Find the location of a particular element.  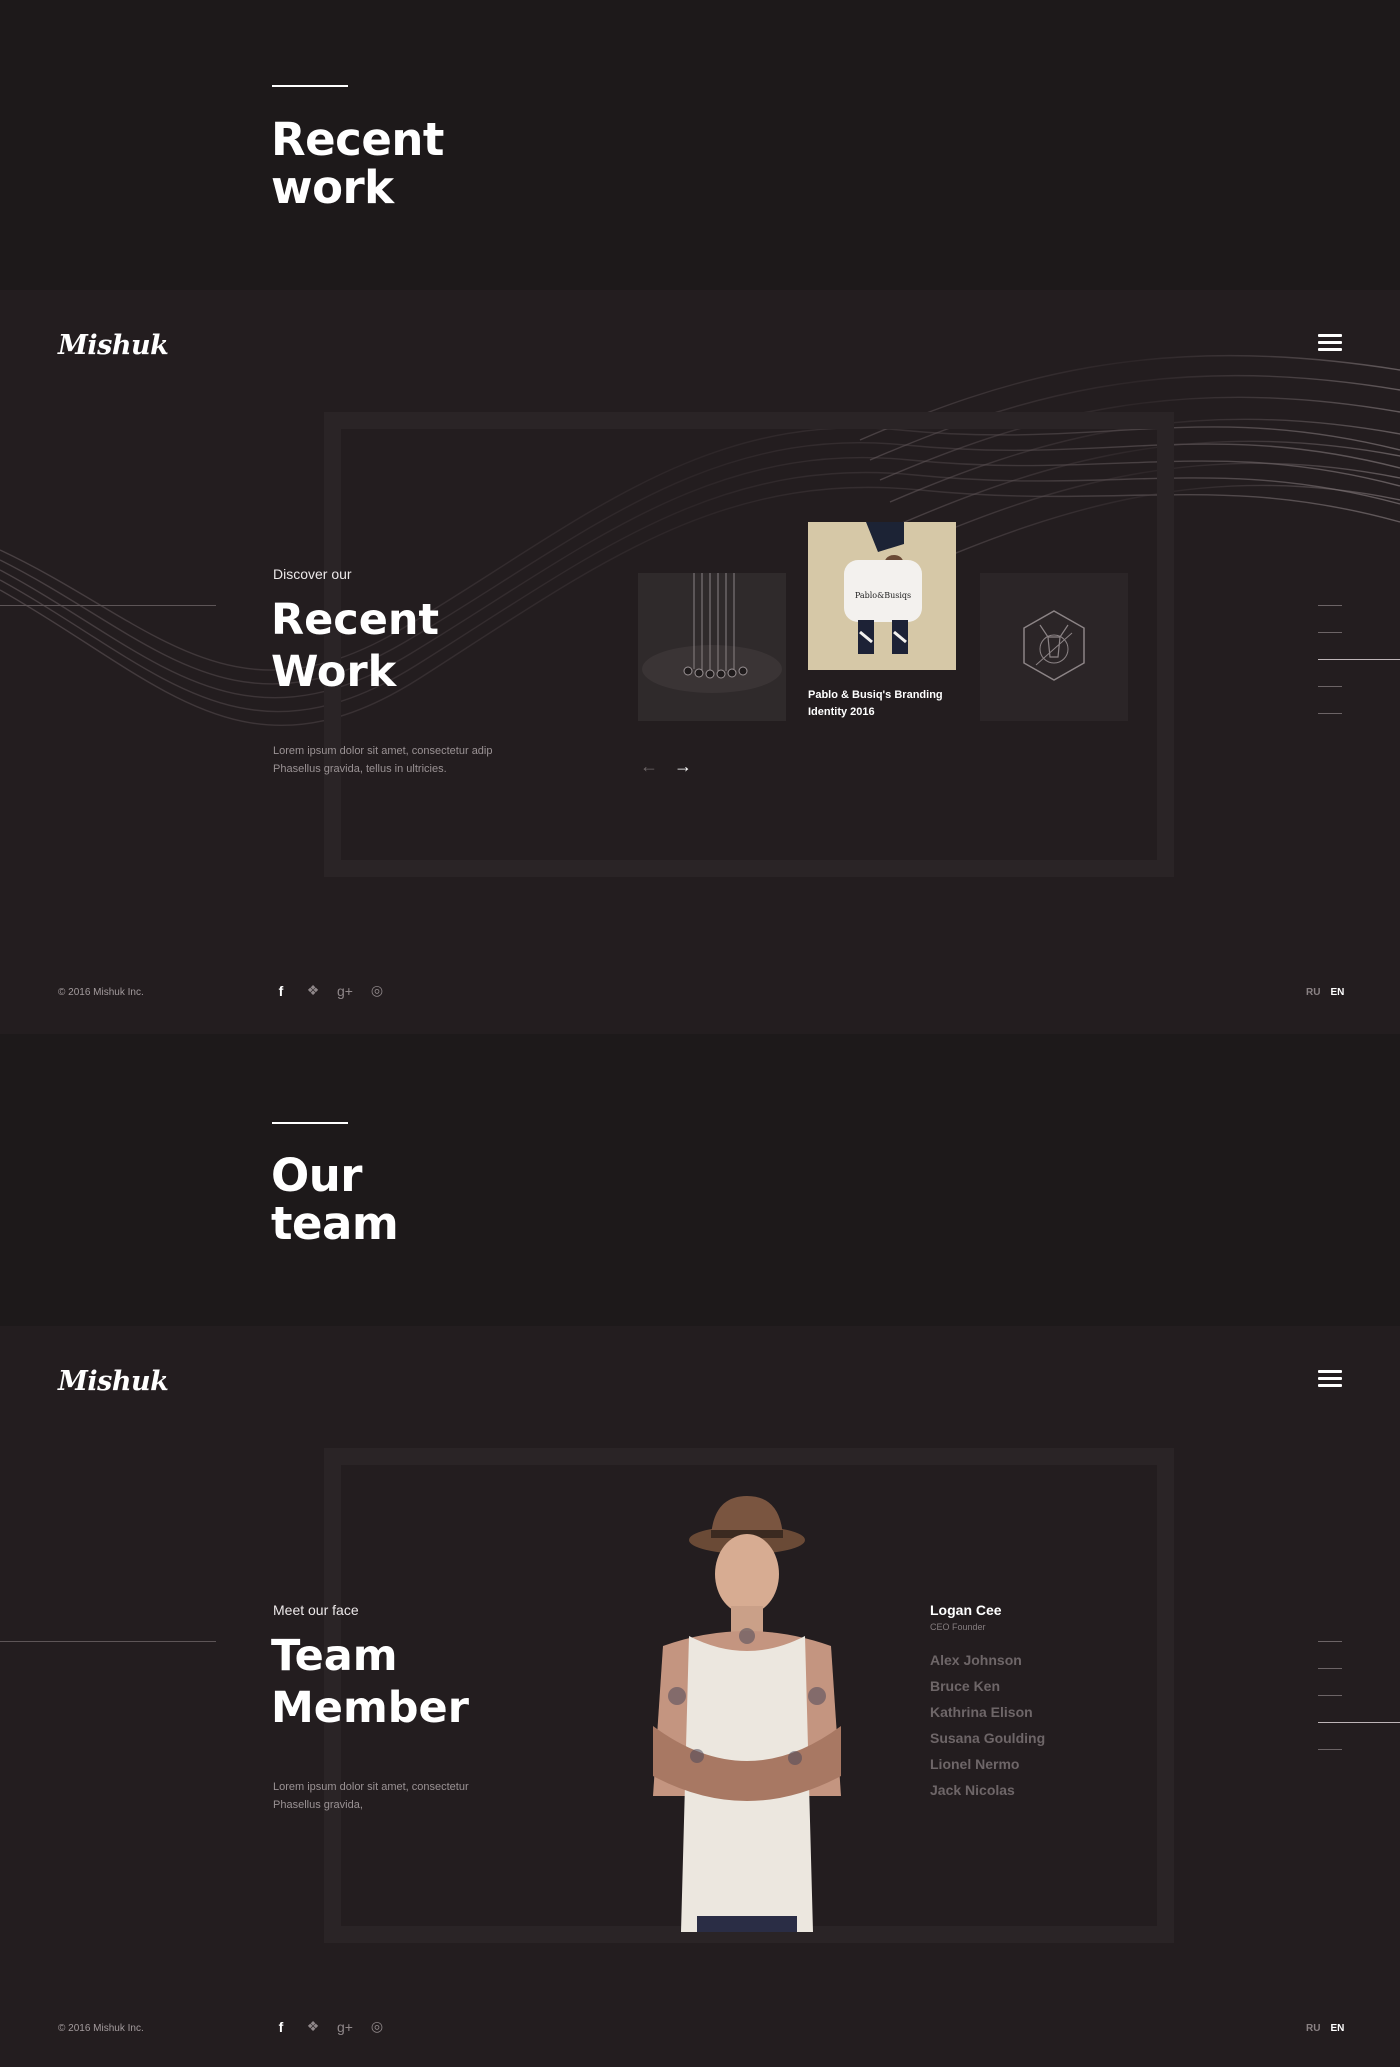

section-title: Recent work is located at coordinates (357, 163).